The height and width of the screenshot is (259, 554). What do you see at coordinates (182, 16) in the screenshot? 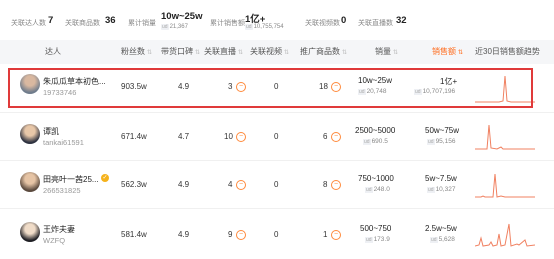
I see `stat-value: 10w~25w` at bounding box center [182, 16].